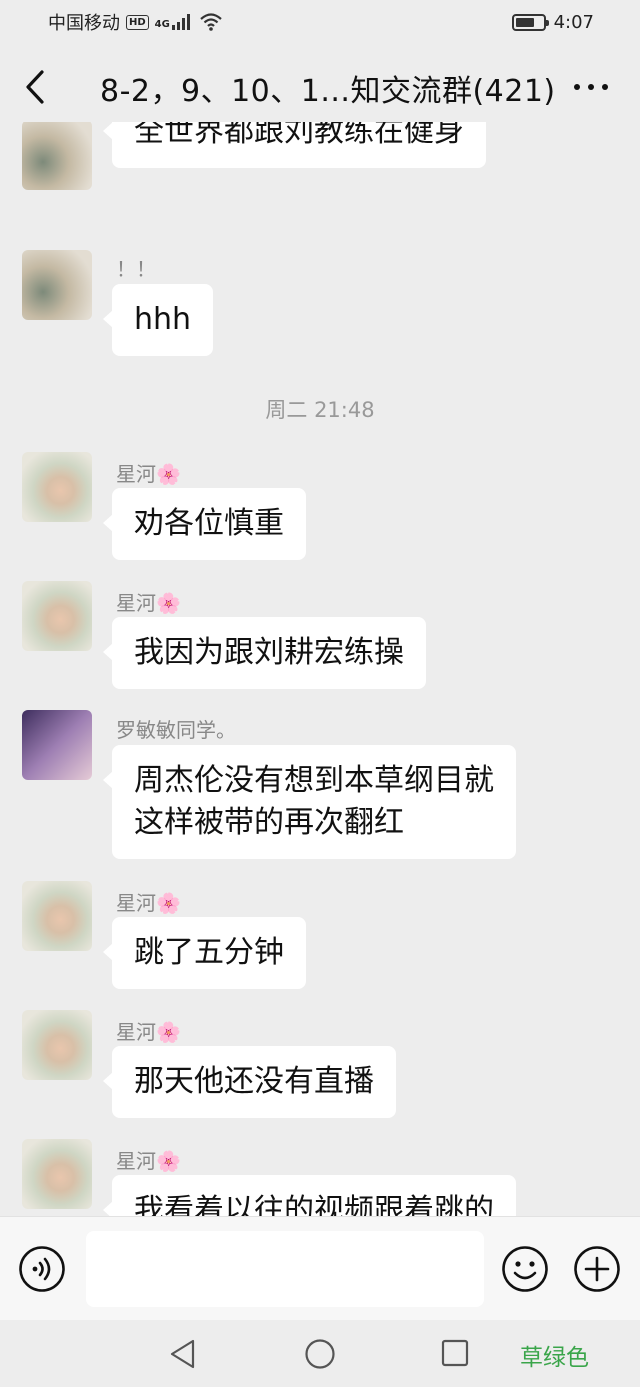  Describe the element at coordinates (314, 780) in the screenshot. I see `message-line: 周杰伦没有想到本草纲目就` at that location.